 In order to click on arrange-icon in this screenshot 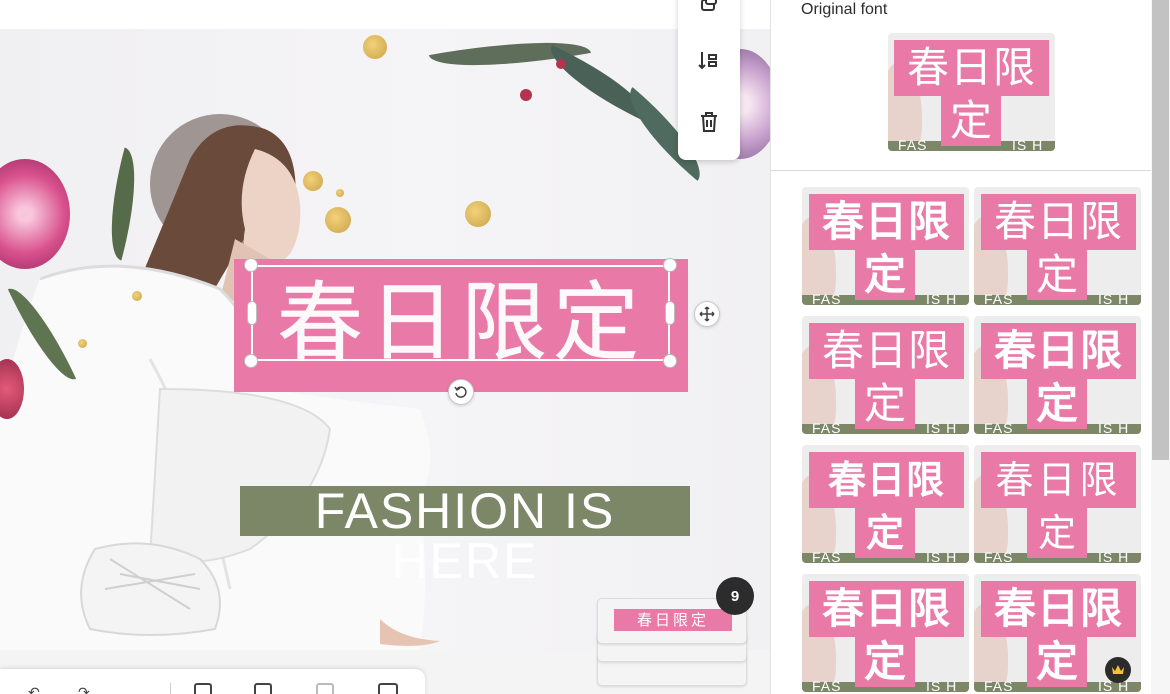, I will do `click(709, 5)`.